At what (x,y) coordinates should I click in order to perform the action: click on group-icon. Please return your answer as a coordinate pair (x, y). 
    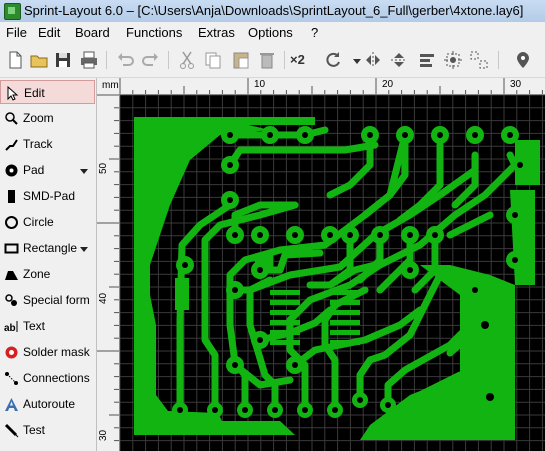
    Looking at the image, I should click on (453, 60).